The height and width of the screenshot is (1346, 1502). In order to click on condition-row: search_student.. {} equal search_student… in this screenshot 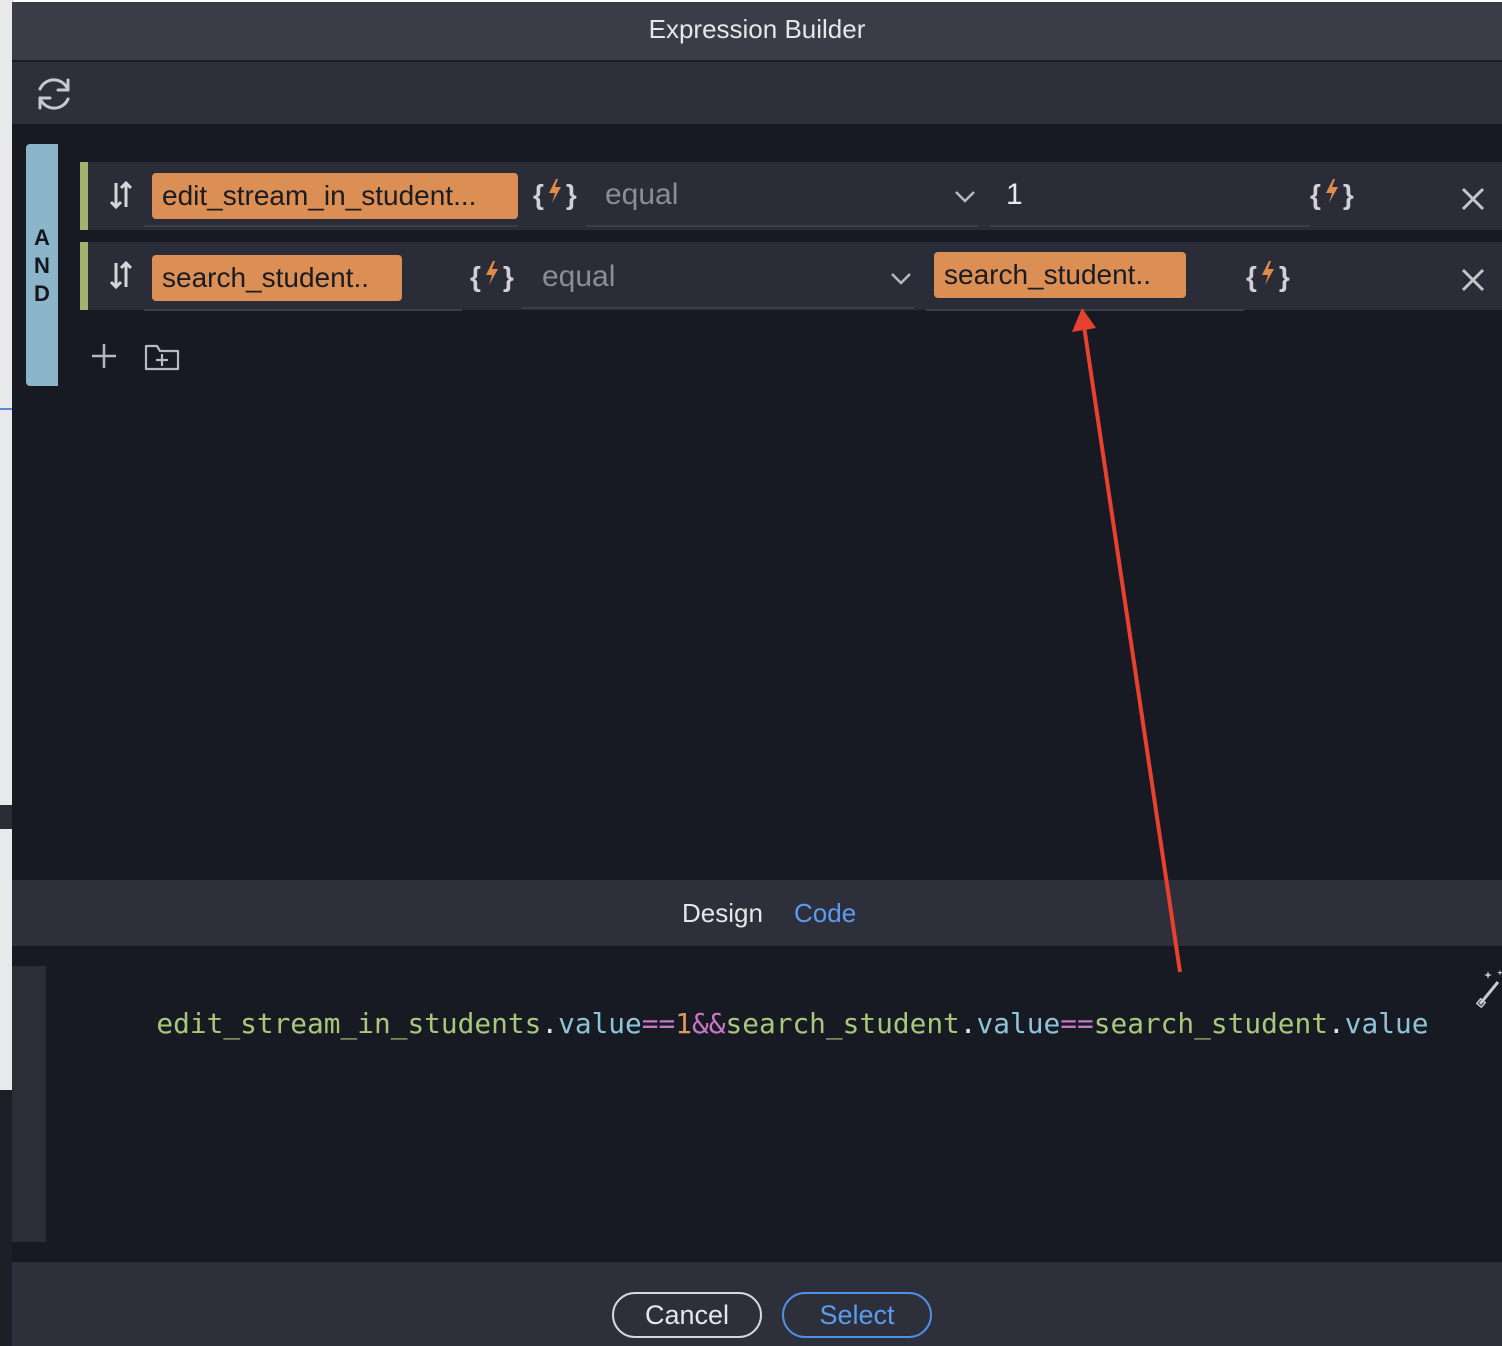, I will do `click(791, 276)`.